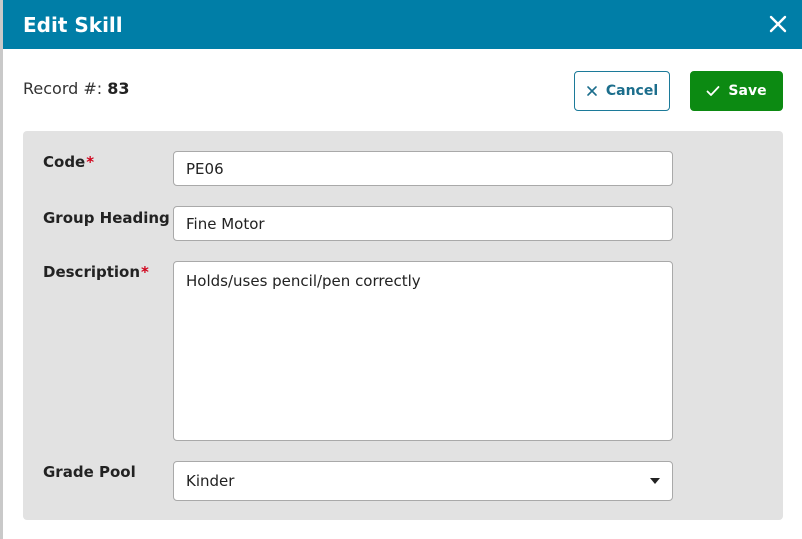 The width and height of the screenshot is (802, 539). Describe the element at coordinates (747, 91) in the screenshot. I see `save-label: Save` at that location.